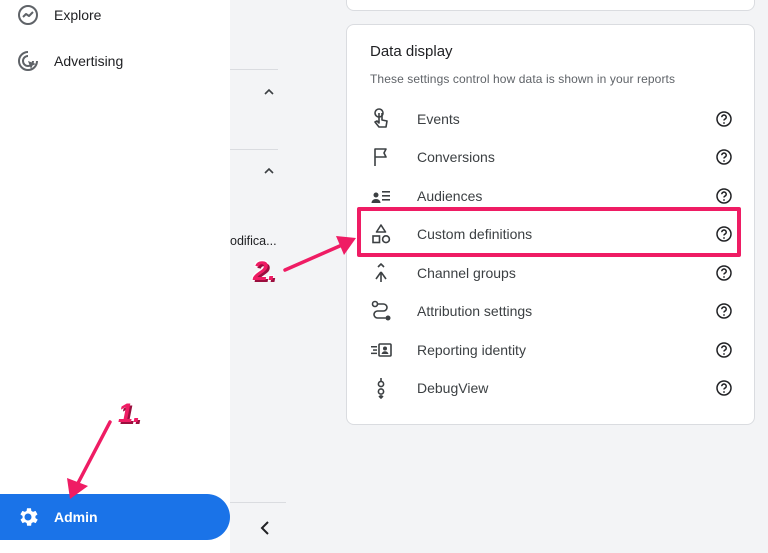 The width and height of the screenshot is (768, 553). I want to click on nav-item-explore: Explore, so click(115, 17).